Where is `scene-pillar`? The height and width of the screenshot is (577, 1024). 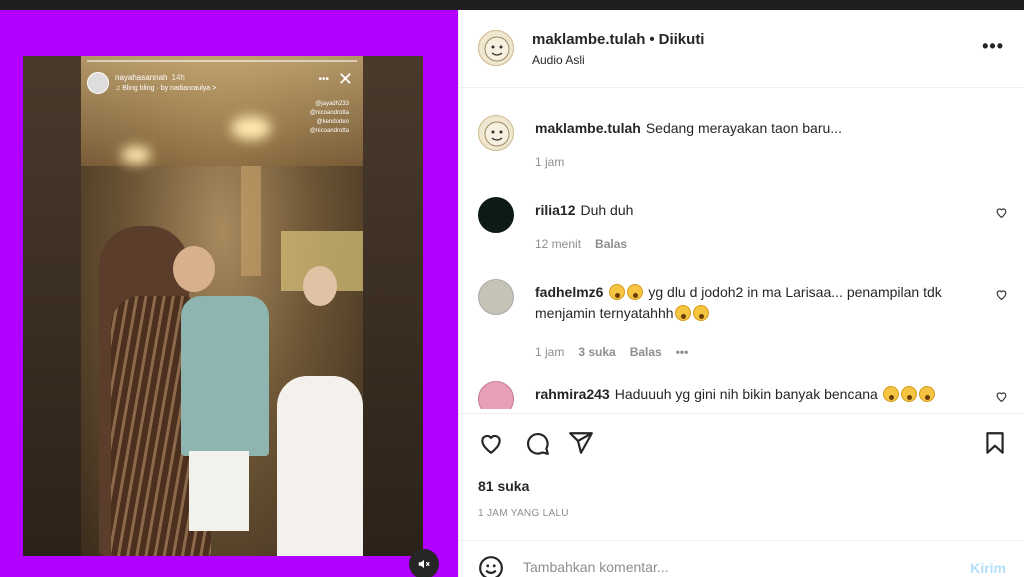 scene-pillar is located at coordinates (251, 221).